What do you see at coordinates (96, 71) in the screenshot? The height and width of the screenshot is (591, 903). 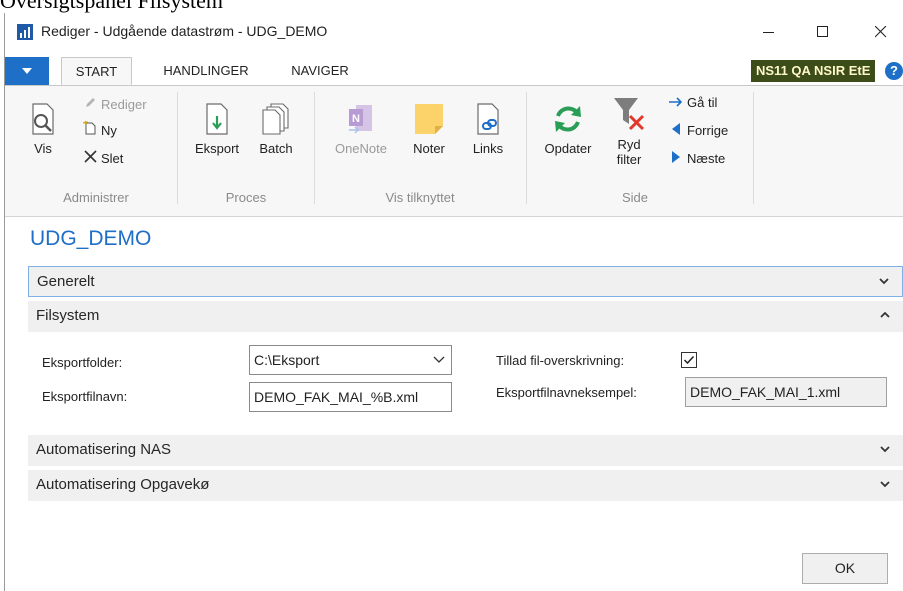 I see `tab-start: START` at bounding box center [96, 71].